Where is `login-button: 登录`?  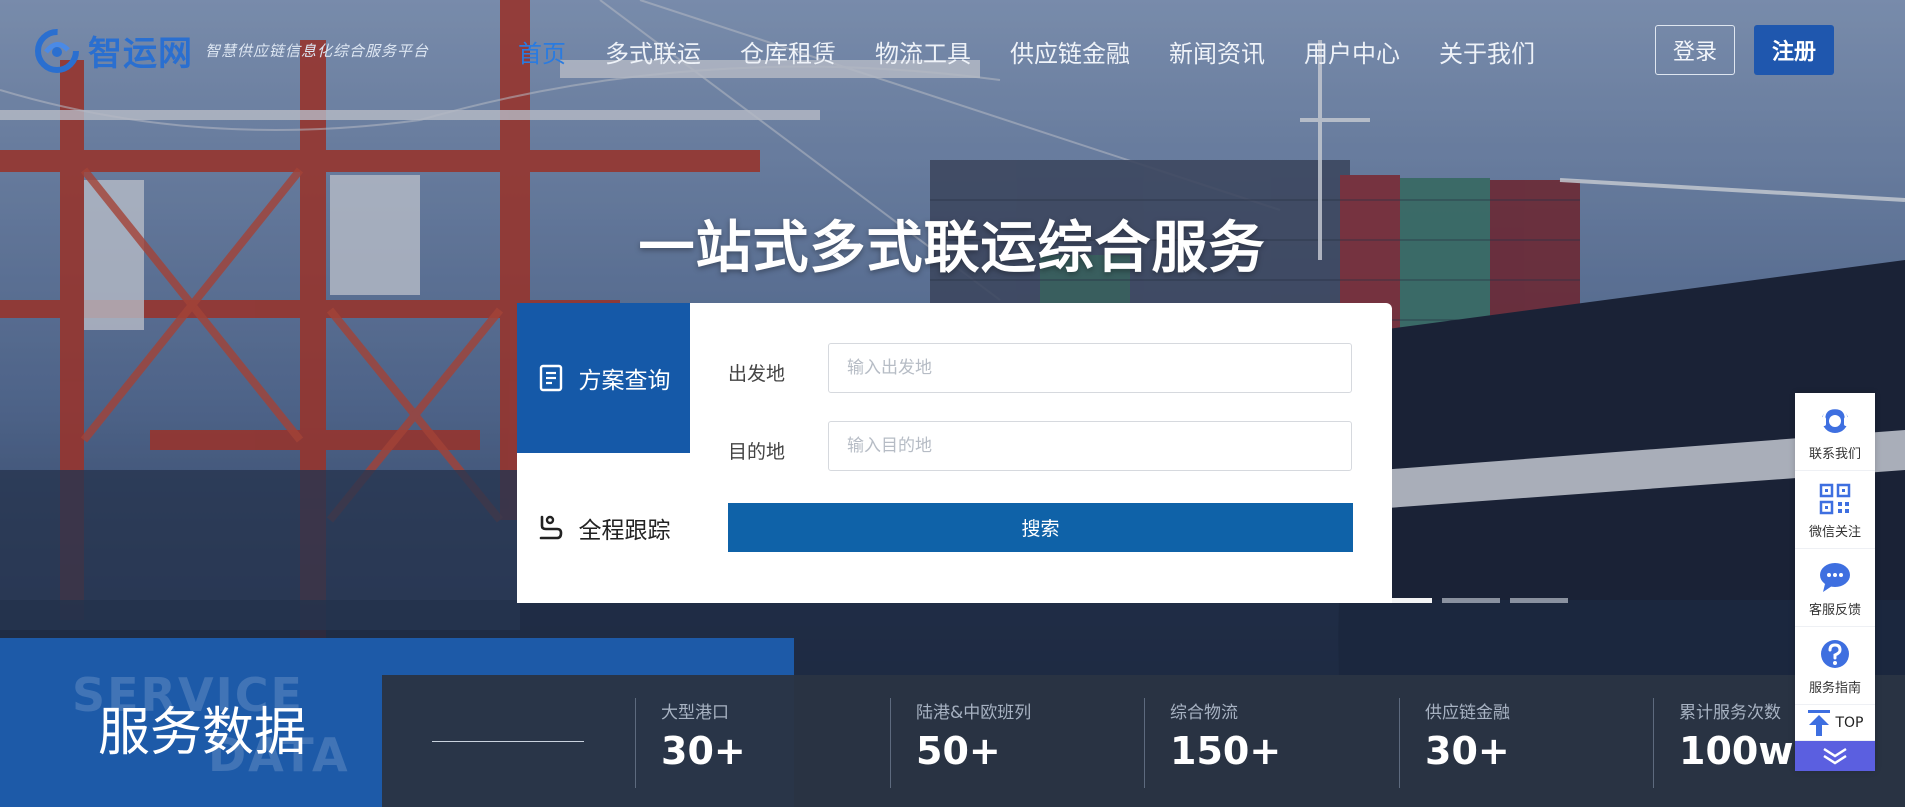
login-button: 登录 is located at coordinates (1695, 50).